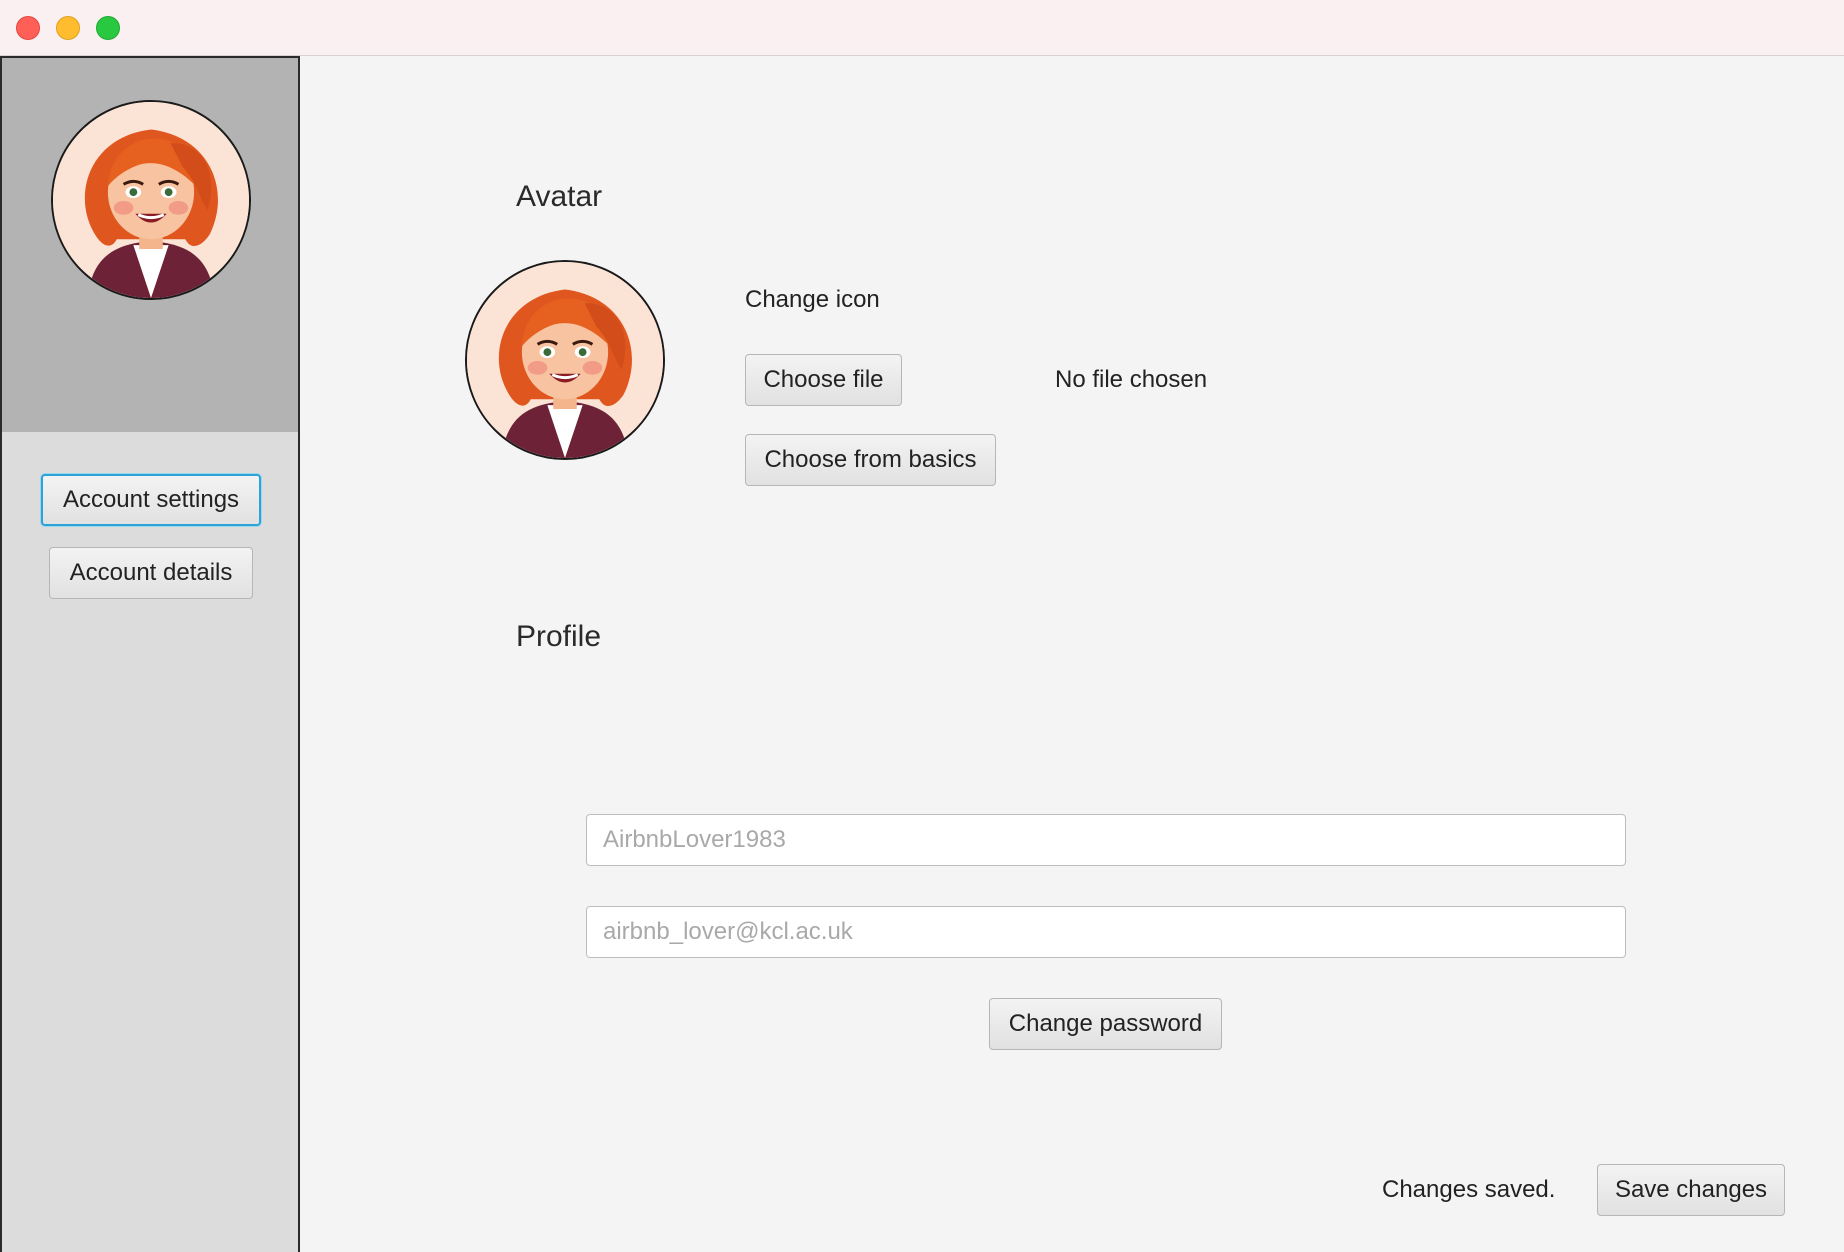 This screenshot has height=1252, width=1844. I want to click on choose-file-button: Choose file, so click(823, 380).